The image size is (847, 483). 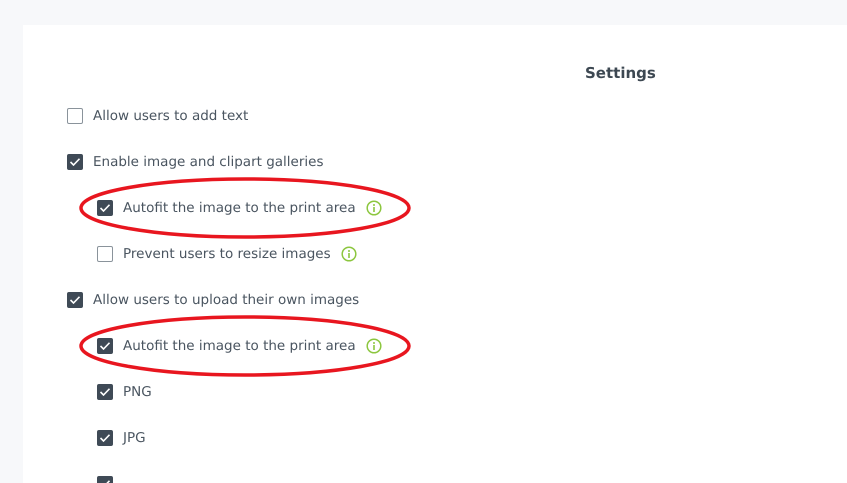 I want to click on option-label: Allow users to upload their own images, so click(x=226, y=300).